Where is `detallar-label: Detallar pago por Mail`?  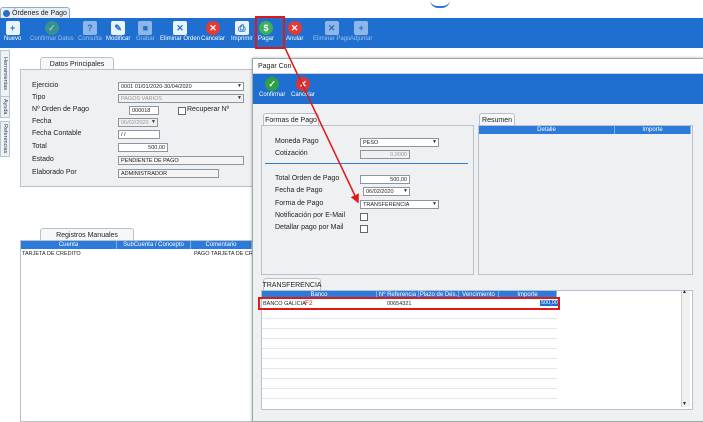 detallar-label: Detallar pago por Mail is located at coordinates (309, 227).